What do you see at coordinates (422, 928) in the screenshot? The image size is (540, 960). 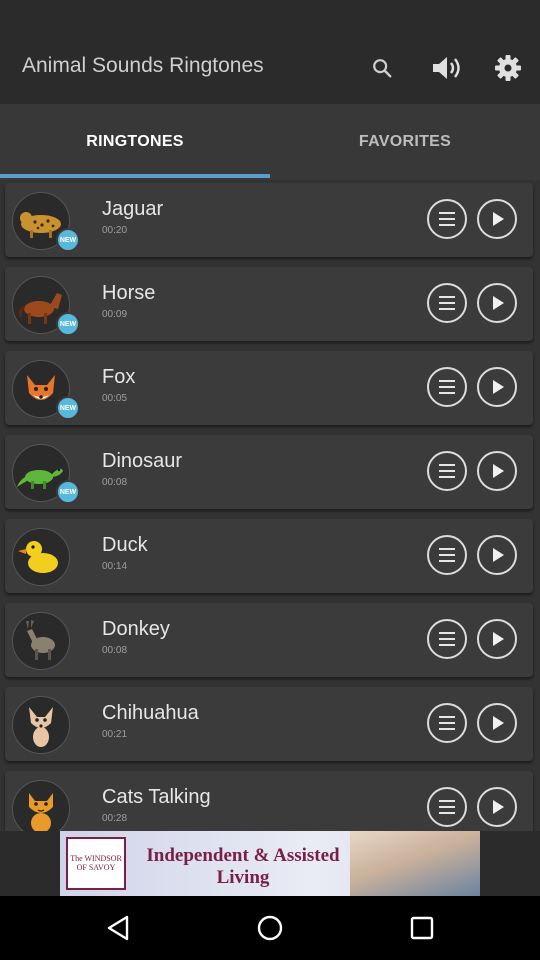 I see `recents-icon` at bounding box center [422, 928].